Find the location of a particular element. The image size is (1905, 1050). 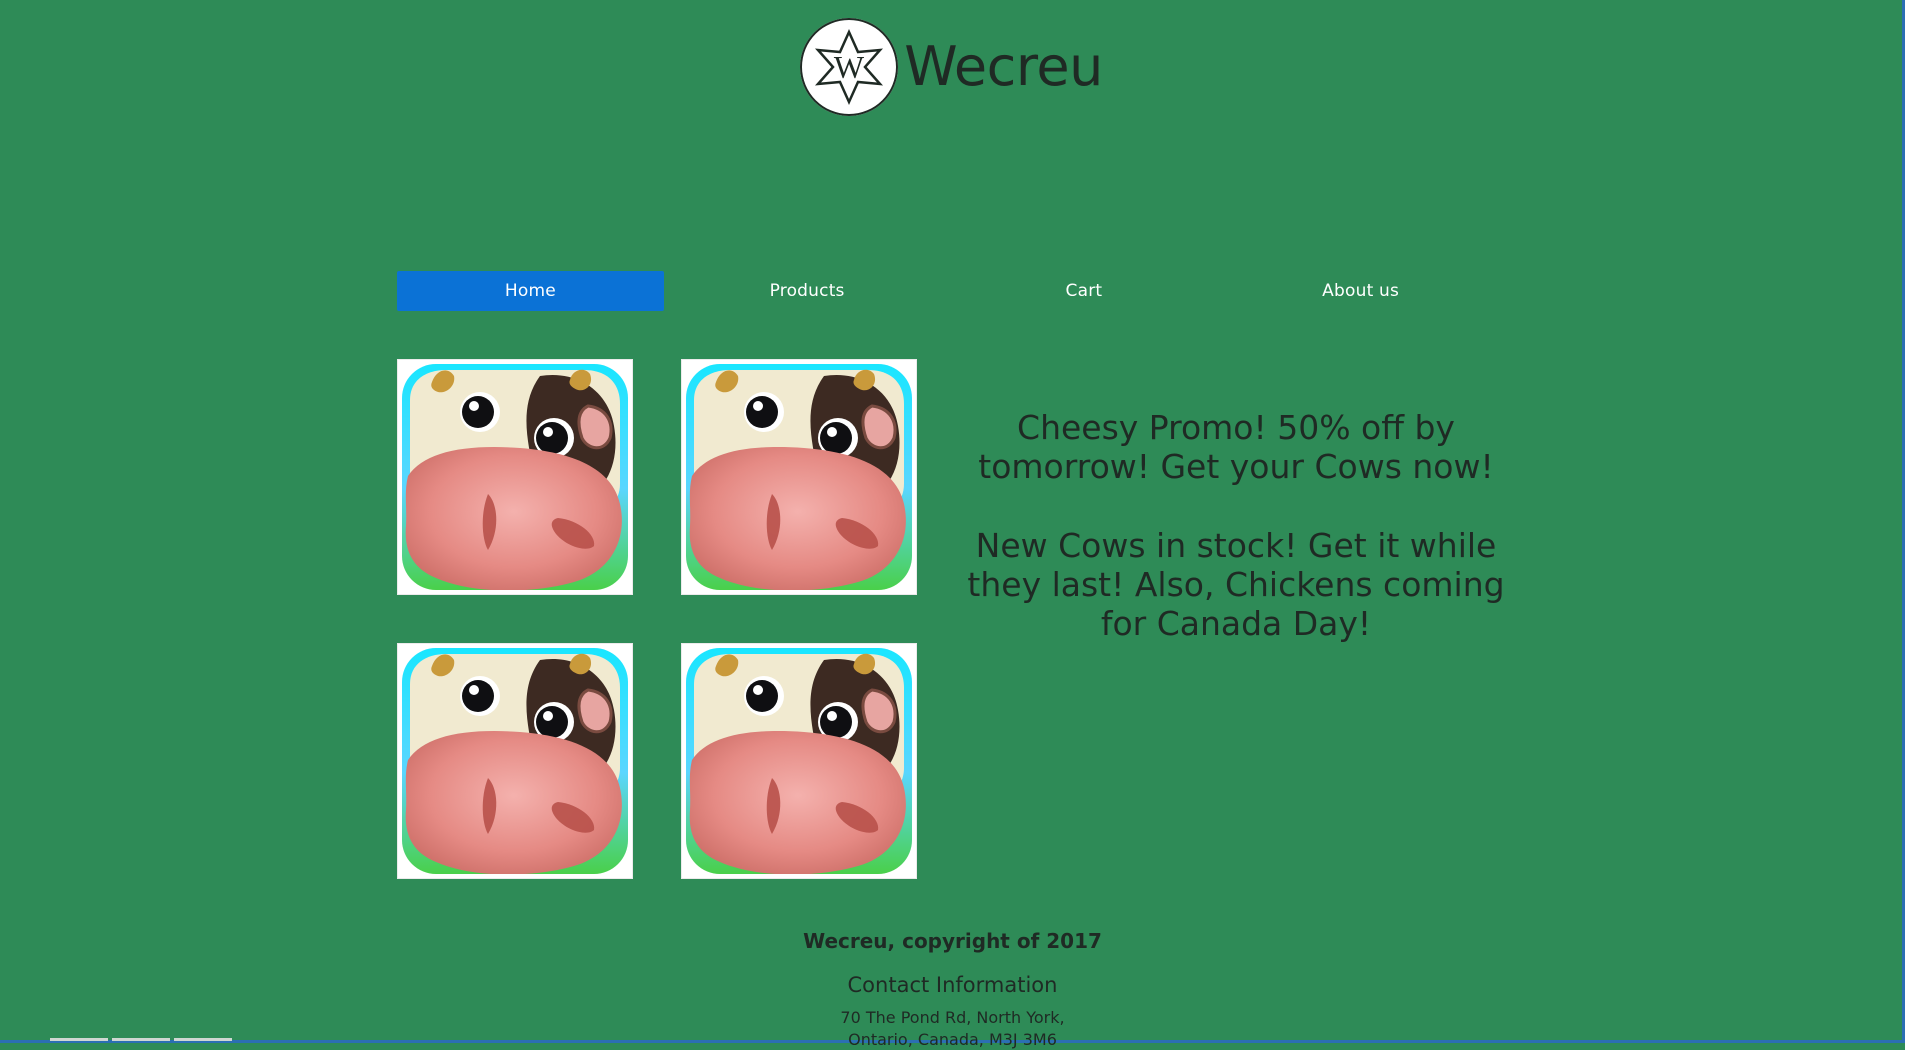

brand: W Wecreu is located at coordinates (951, 67).